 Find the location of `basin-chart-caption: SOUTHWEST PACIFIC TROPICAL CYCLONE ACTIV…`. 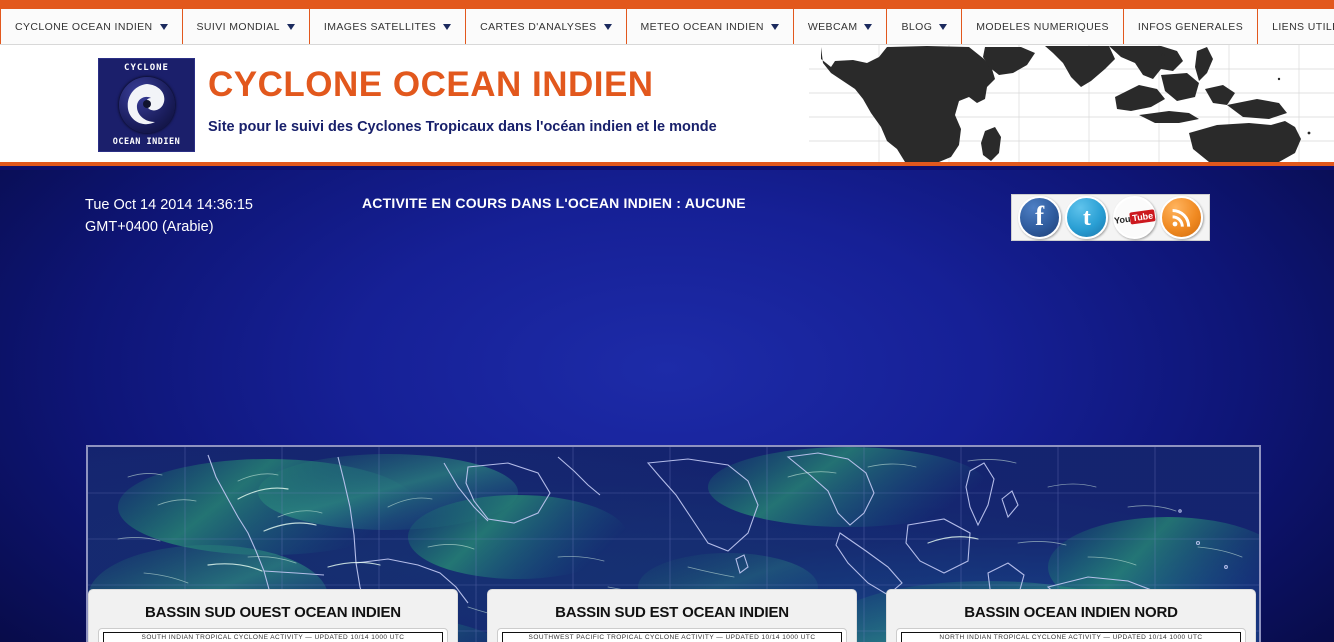

basin-chart-caption: SOUTHWEST PACIFIC TROPICAL CYCLONE ACTIV… is located at coordinates (672, 637).